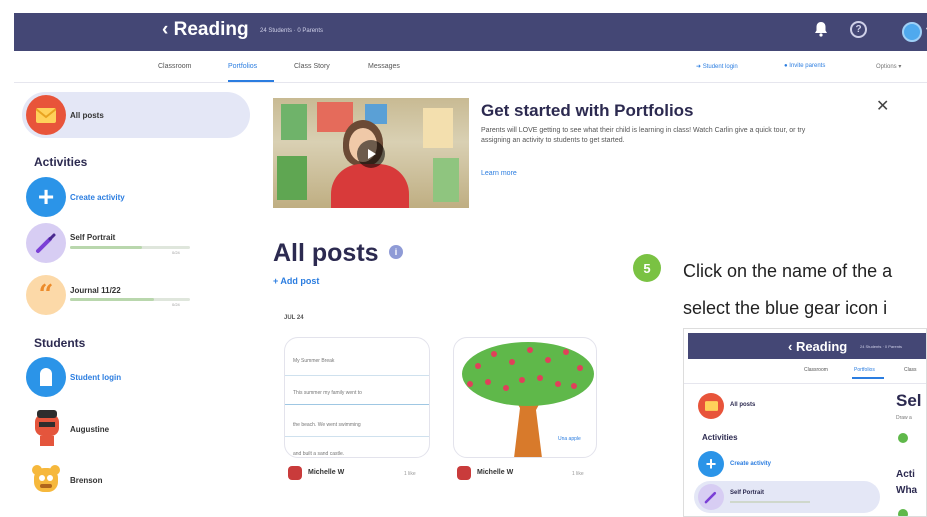  What do you see at coordinates (743, 405) in the screenshot?
I see `mini-all-posts: All posts` at bounding box center [743, 405].